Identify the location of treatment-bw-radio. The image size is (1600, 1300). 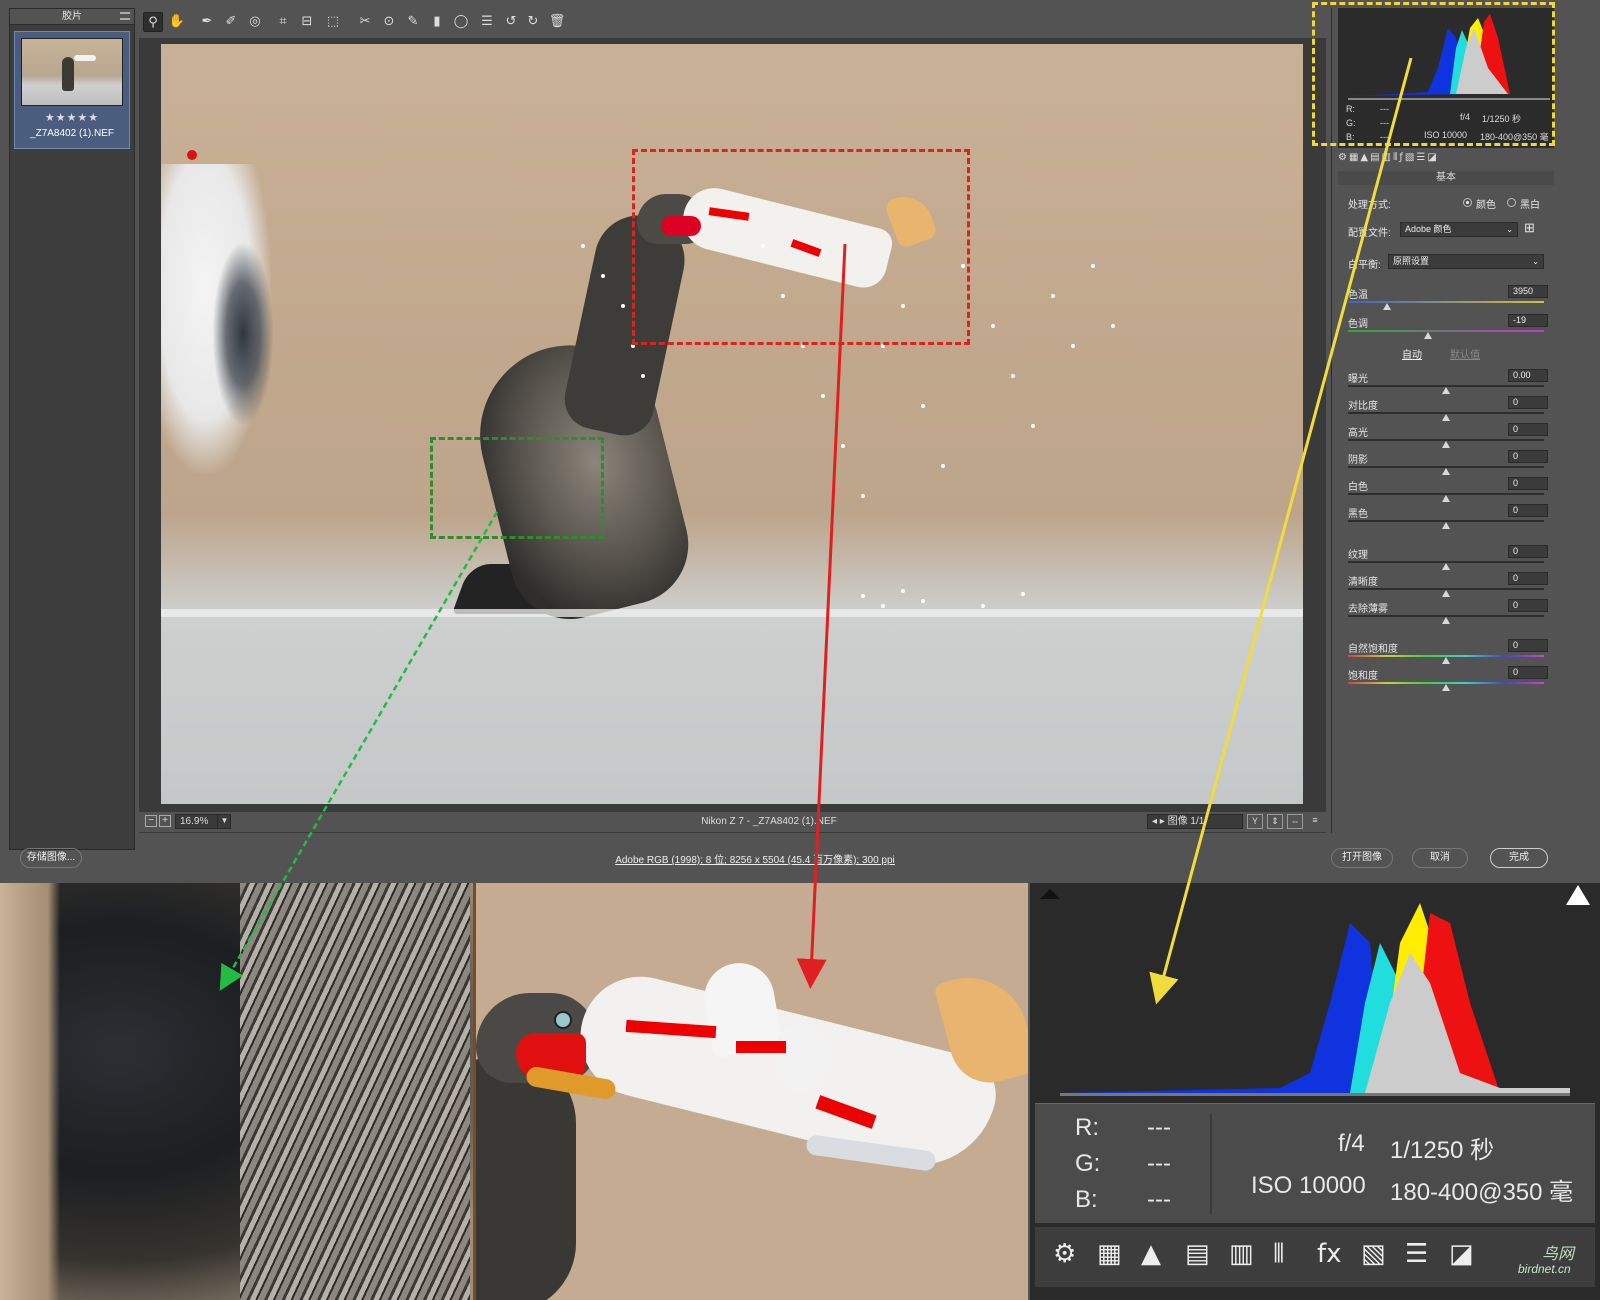
(1511, 202).